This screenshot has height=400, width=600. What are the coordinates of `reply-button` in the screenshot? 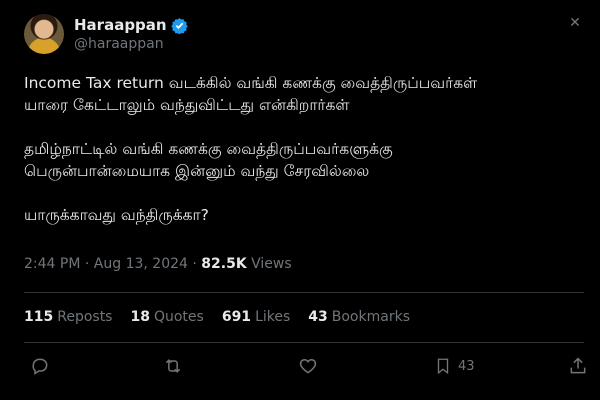 It's located at (40, 366).